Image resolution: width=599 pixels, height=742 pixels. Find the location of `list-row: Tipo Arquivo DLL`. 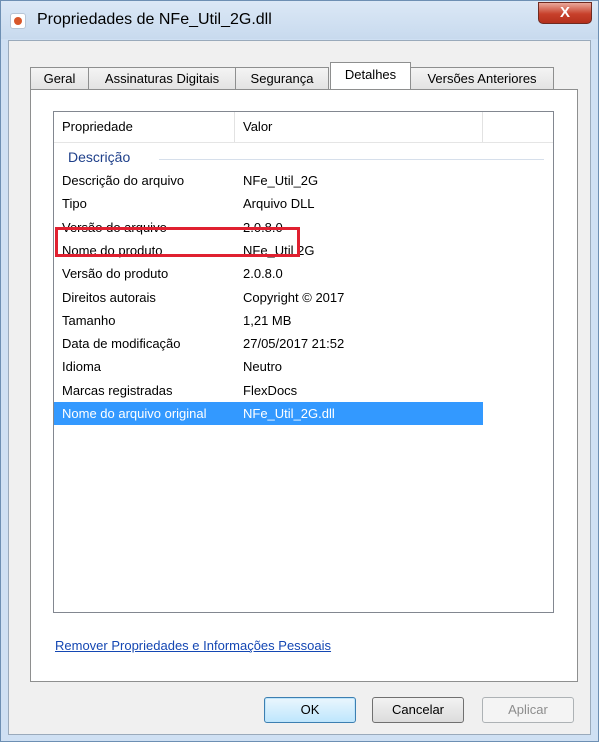

list-row: Tipo Arquivo DLL is located at coordinates (268, 203).